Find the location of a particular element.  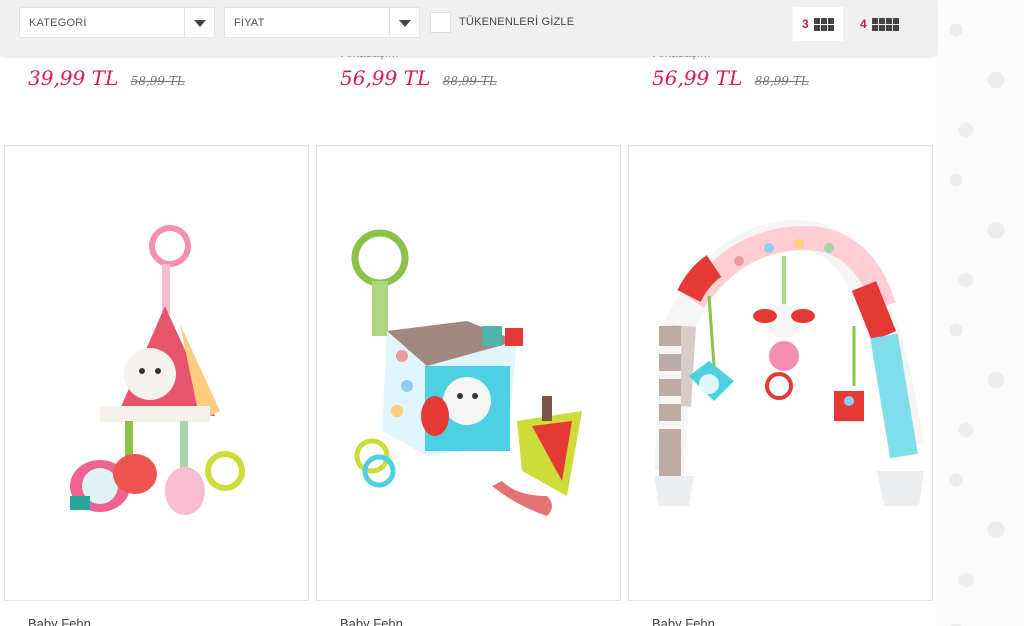

current-price: 39,99 TL is located at coordinates (73, 78).